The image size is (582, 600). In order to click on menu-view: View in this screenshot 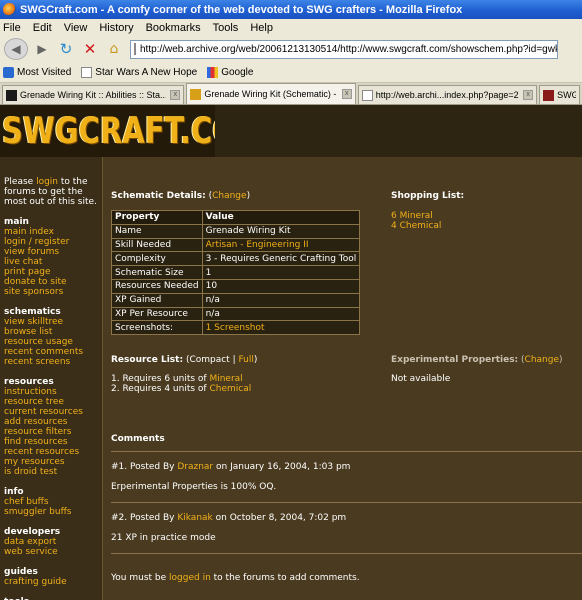, I will do `click(76, 28)`.